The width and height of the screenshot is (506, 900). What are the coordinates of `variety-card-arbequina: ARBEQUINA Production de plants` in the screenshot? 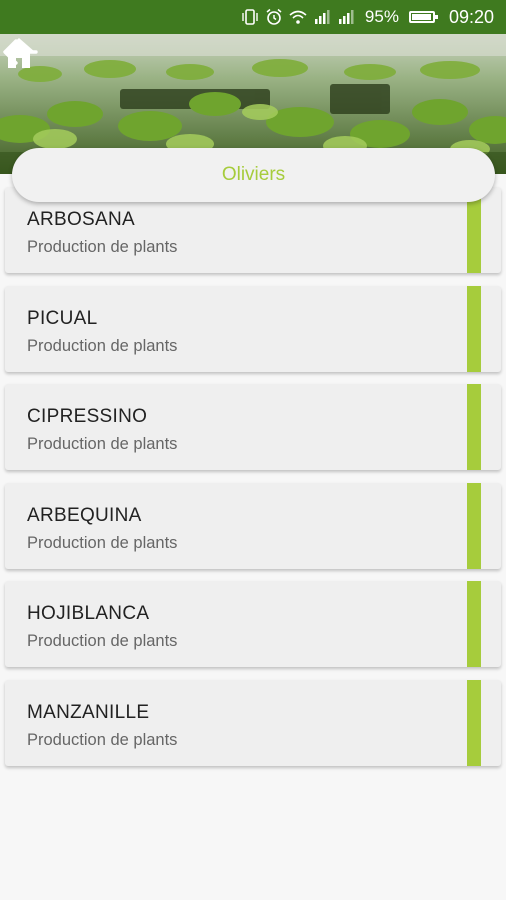 It's located at (253, 526).